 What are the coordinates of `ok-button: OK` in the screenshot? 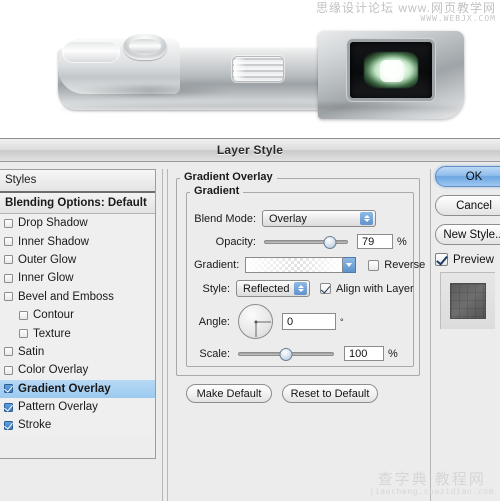 It's located at (467, 176).